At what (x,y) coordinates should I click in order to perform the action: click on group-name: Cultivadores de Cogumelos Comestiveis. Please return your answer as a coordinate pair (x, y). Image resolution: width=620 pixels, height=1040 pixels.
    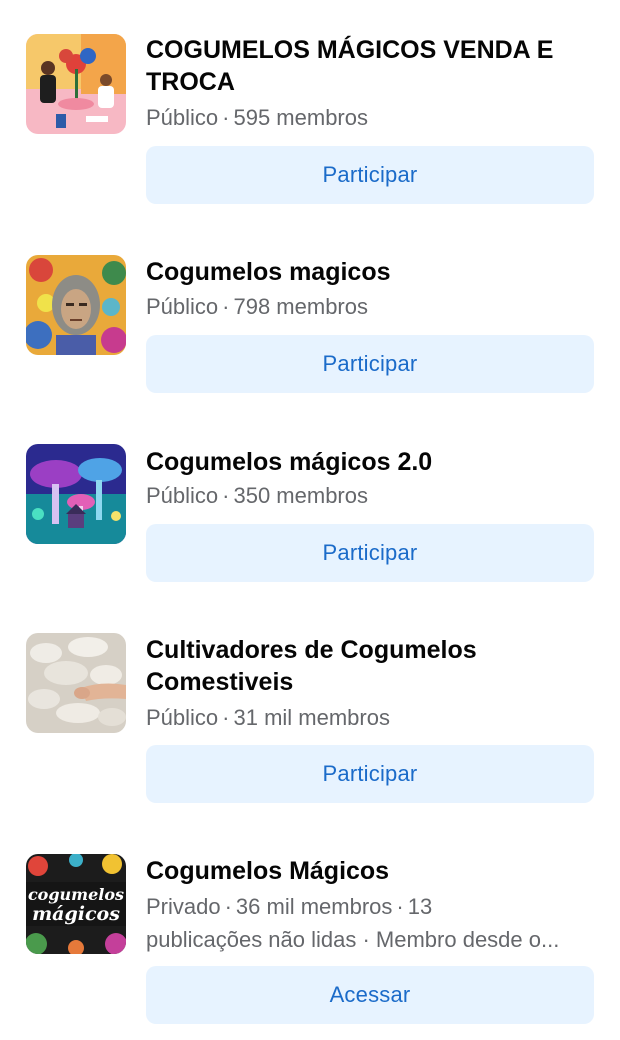
    Looking at the image, I should click on (371, 666).